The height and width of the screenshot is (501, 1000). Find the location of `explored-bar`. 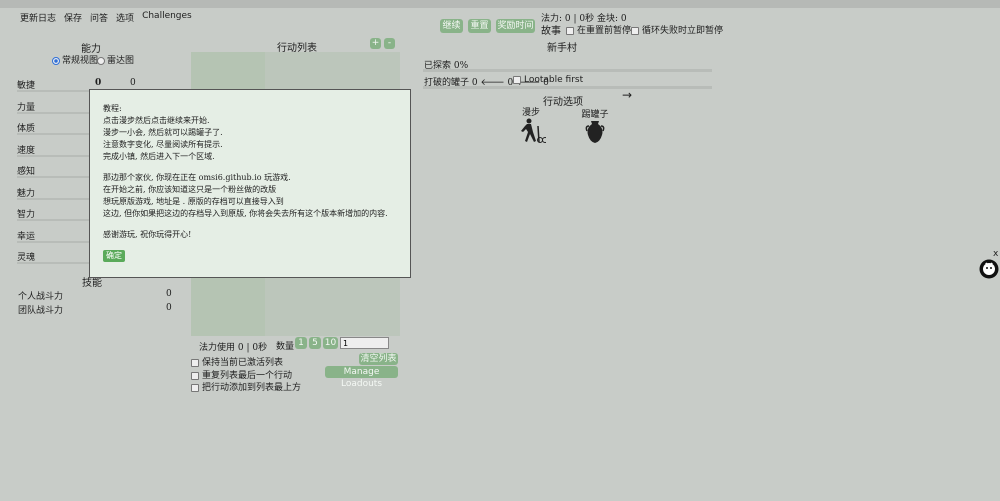

explored-bar is located at coordinates (567, 70).